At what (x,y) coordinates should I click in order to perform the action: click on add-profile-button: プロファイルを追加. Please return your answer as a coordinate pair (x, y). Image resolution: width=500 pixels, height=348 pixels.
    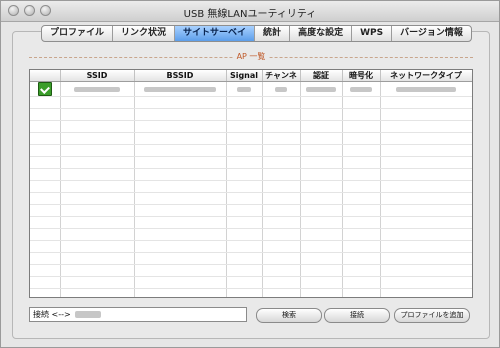
    Looking at the image, I should click on (432, 315).